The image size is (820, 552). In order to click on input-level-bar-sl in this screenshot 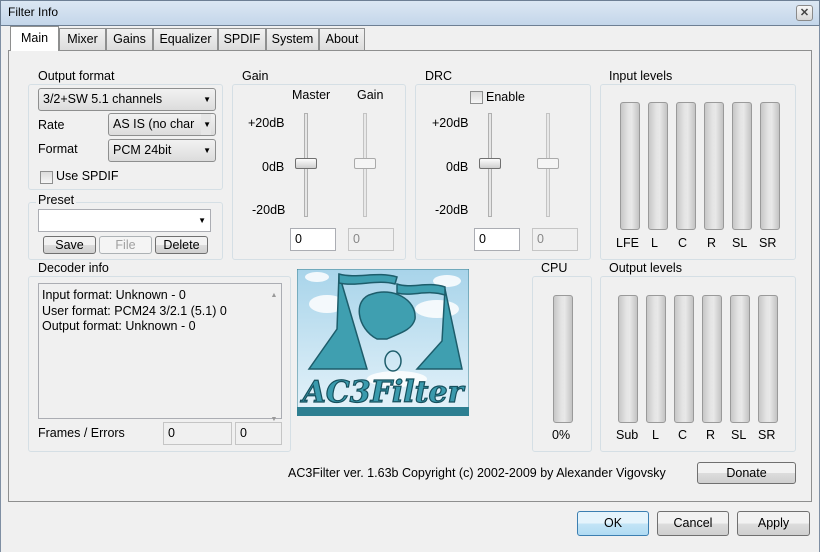, I will do `click(742, 166)`.